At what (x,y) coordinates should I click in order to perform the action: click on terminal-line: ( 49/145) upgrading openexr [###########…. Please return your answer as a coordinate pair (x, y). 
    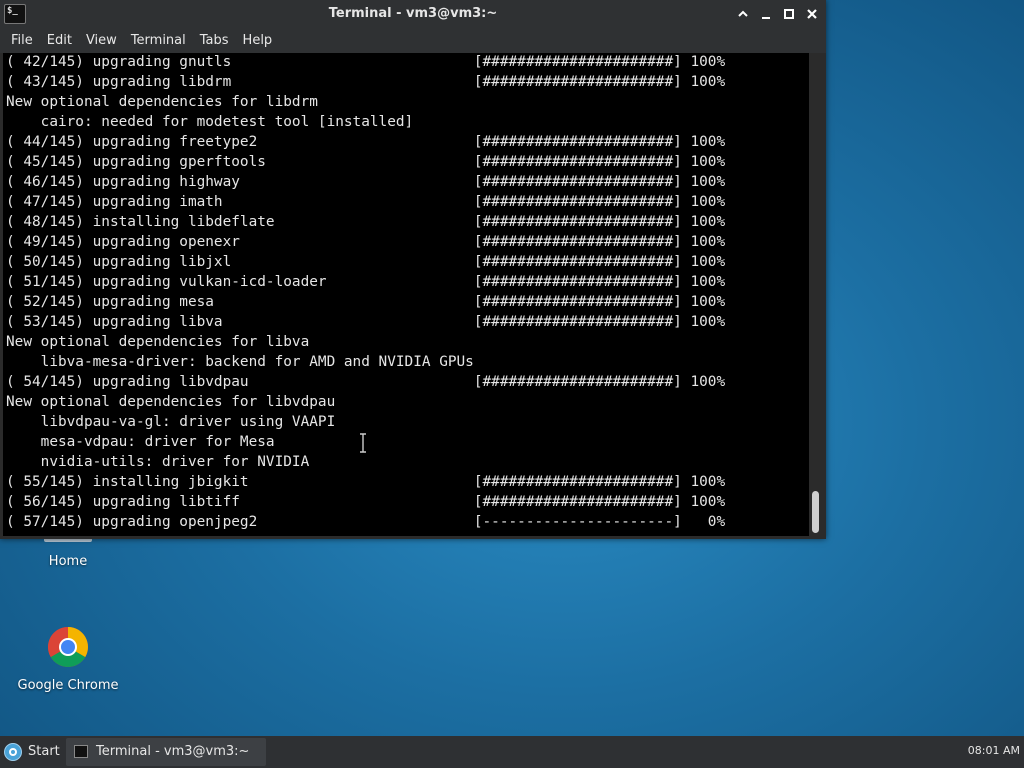
    Looking at the image, I should click on (366, 242).